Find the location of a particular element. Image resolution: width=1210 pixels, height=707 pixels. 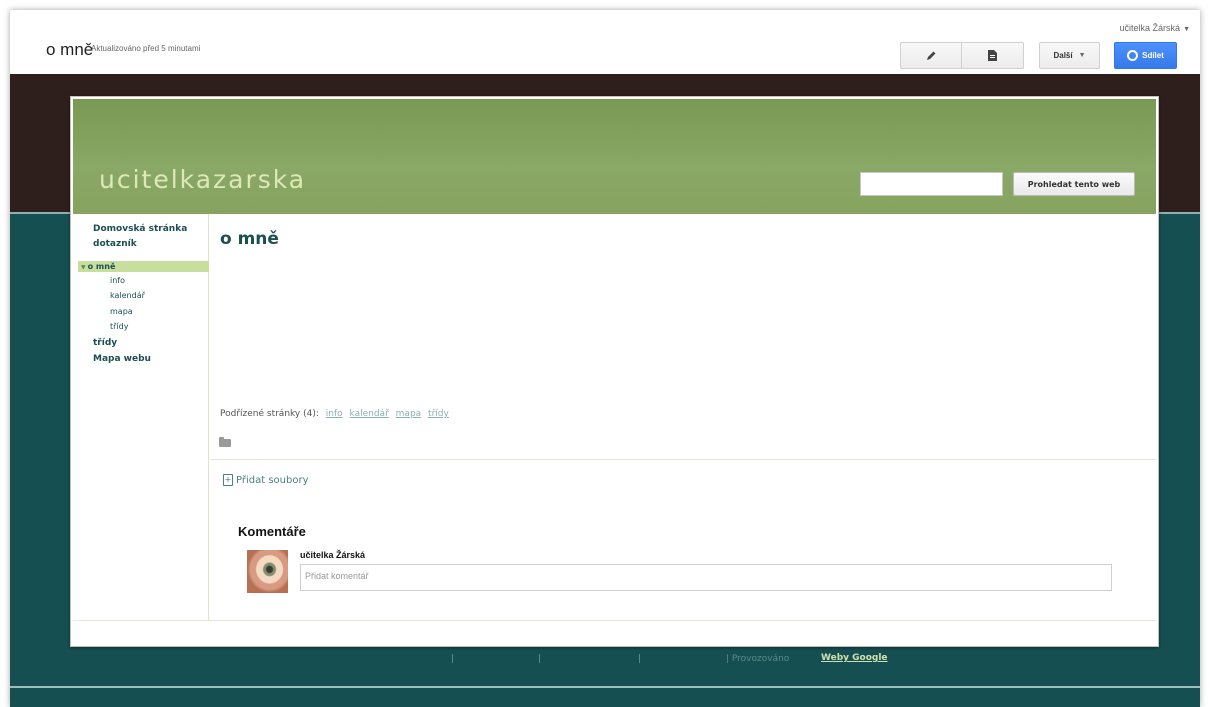

card-bottom-divider is located at coordinates (614, 620).